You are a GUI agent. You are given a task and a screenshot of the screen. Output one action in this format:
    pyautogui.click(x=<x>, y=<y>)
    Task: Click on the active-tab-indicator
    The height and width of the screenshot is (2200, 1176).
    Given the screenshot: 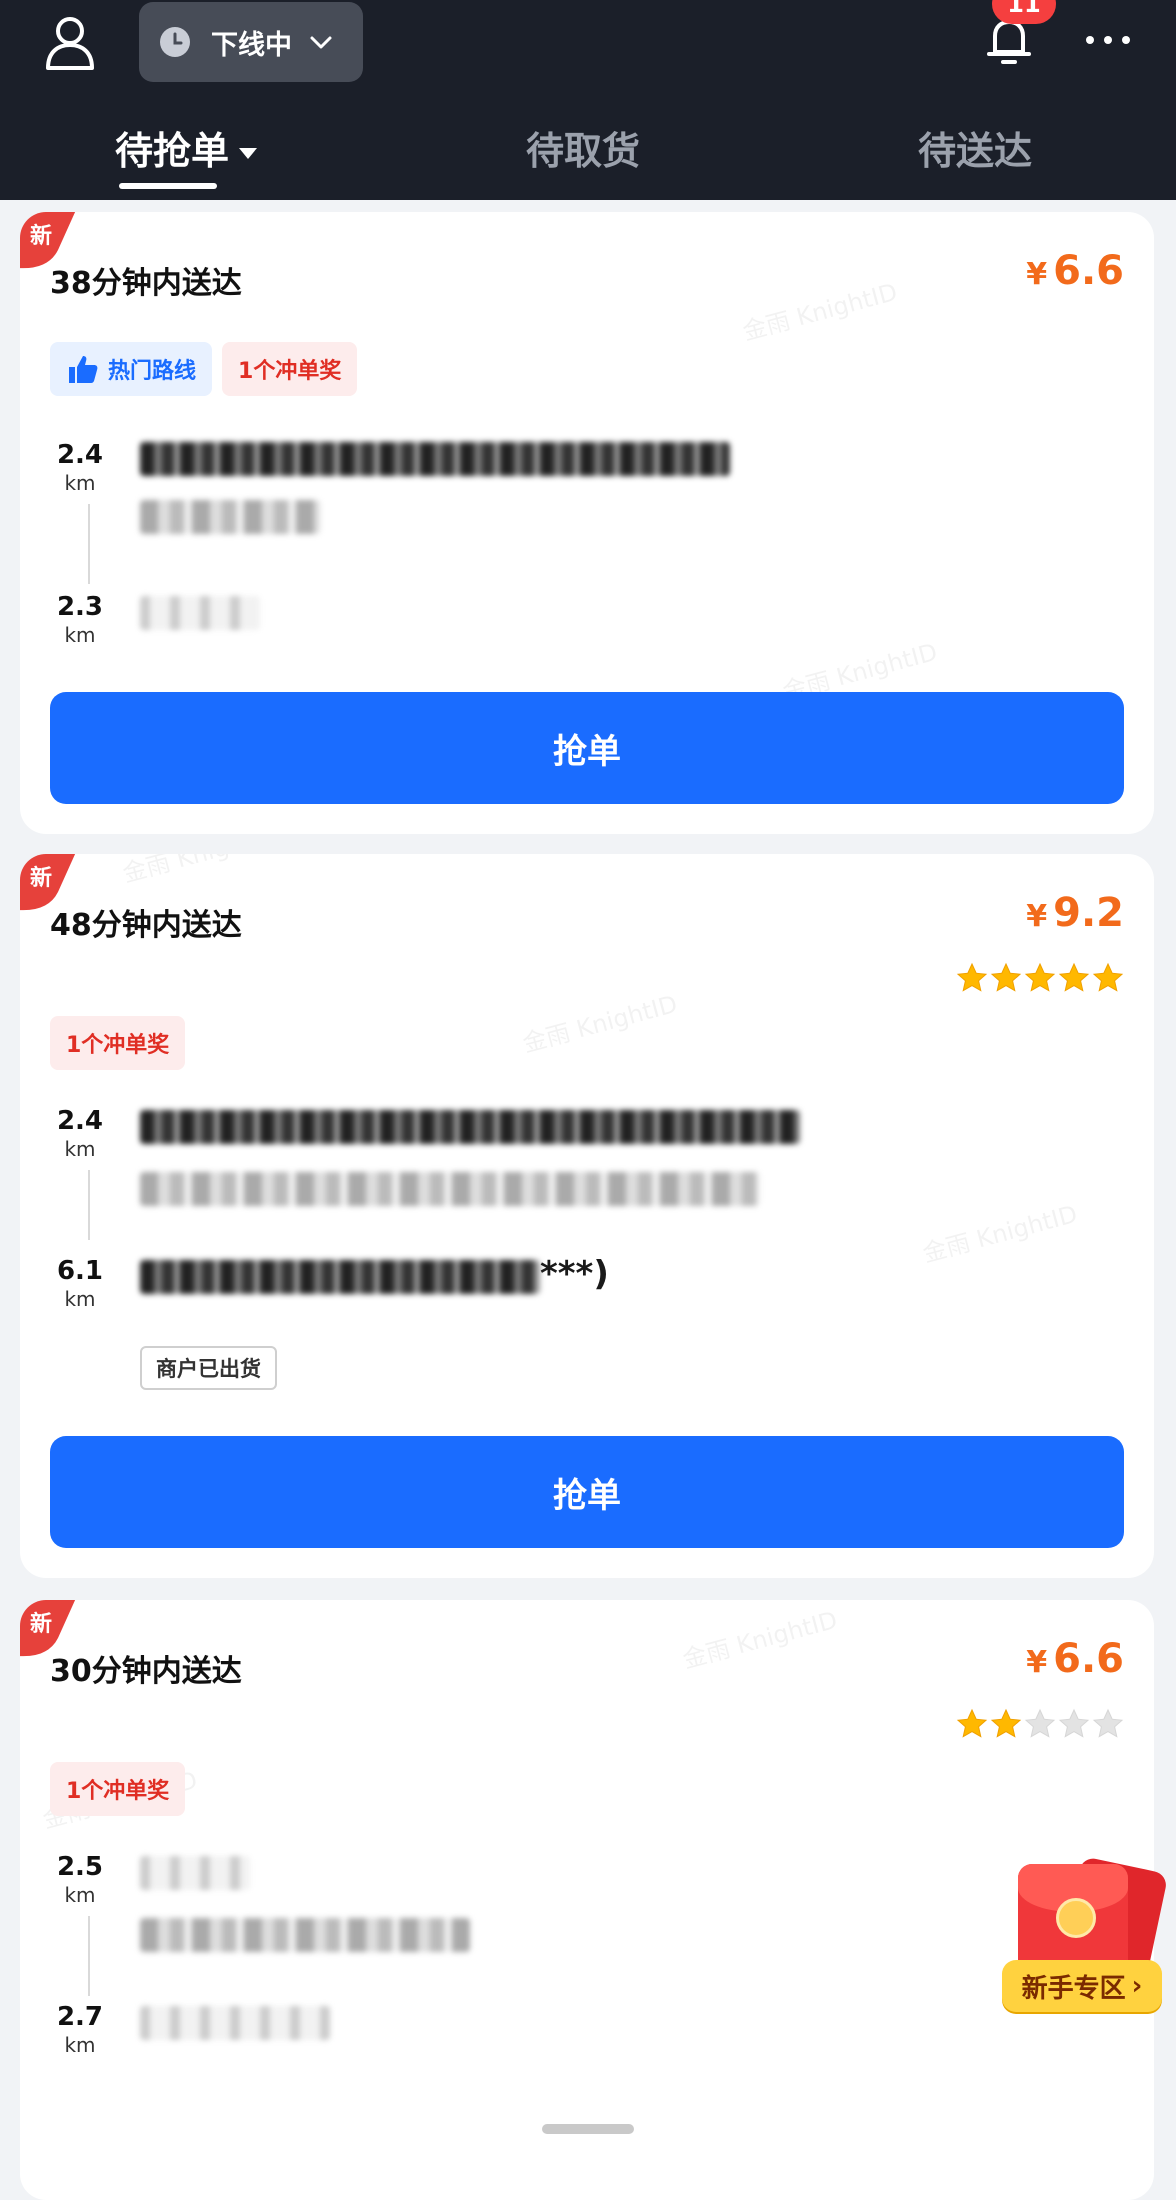 What is the action you would take?
    pyautogui.click(x=168, y=186)
    